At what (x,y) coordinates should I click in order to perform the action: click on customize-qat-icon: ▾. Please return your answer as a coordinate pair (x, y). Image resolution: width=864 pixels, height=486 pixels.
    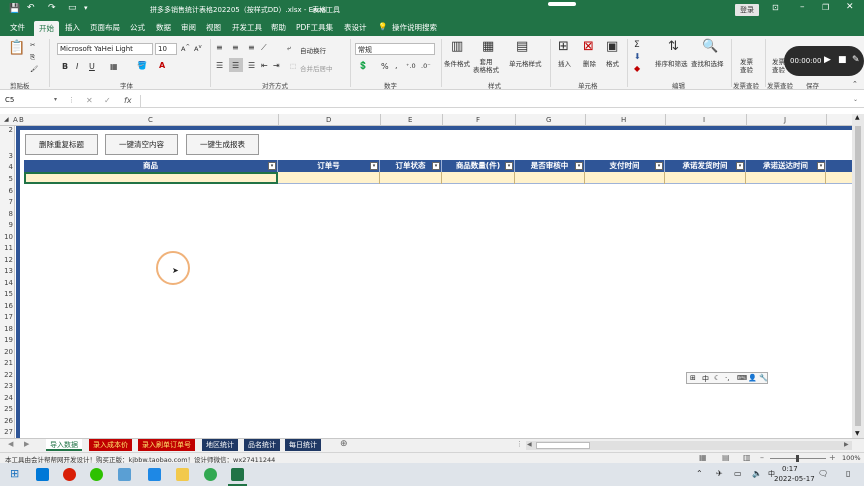
    Looking at the image, I should click on (86, 8).